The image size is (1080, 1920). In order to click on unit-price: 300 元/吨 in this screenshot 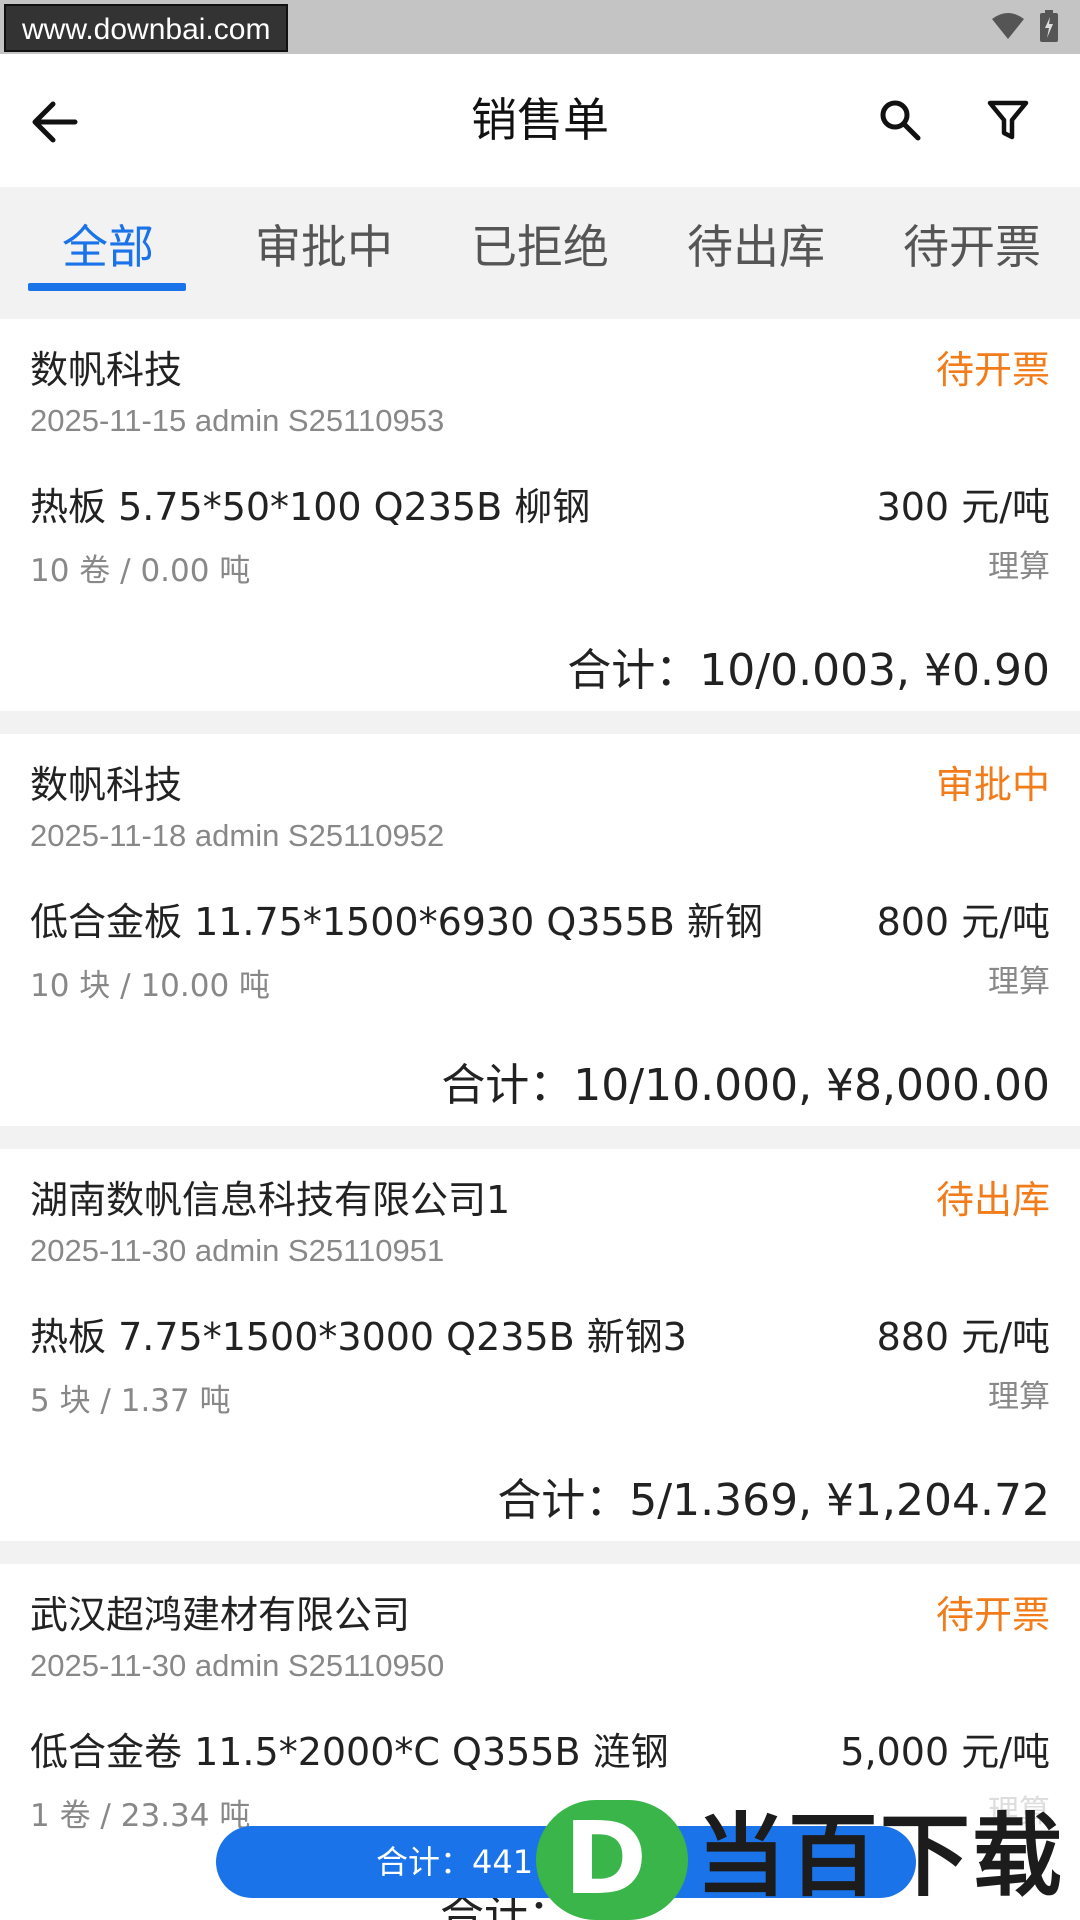, I will do `click(963, 507)`.